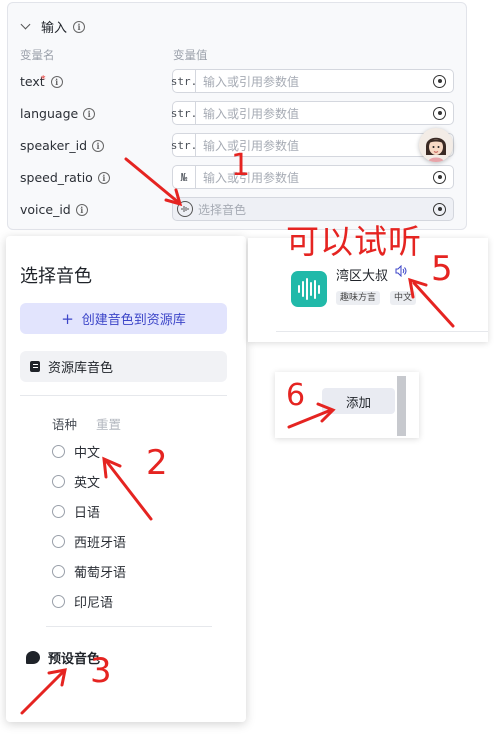 This screenshot has width=497, height=736. Describe the element at coordinates (157, 463) in the screenshot. I see `step-number-2: 2` at that location.